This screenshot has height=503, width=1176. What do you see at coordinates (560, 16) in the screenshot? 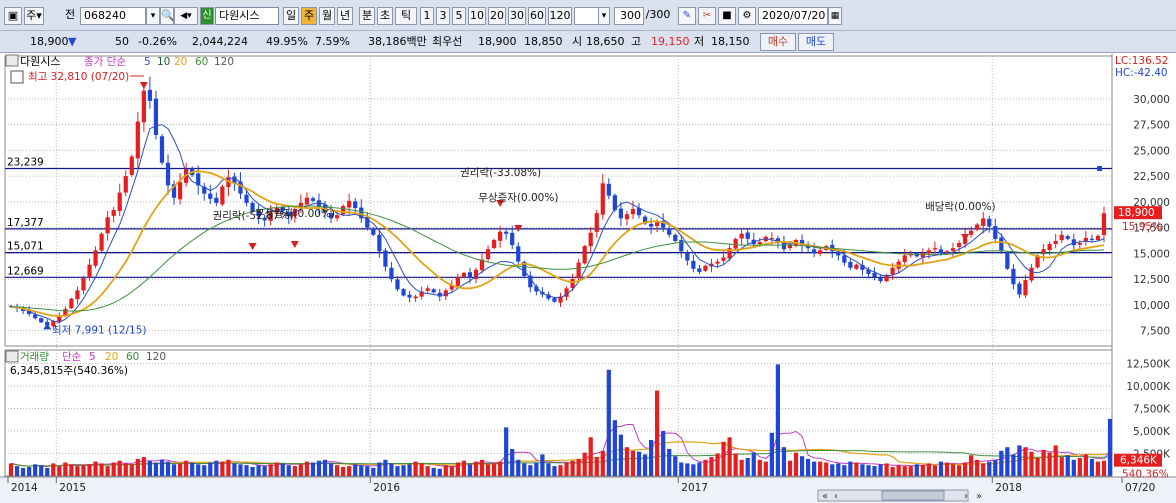
I see `interval-120: 120` at bounding box center [560, 16].